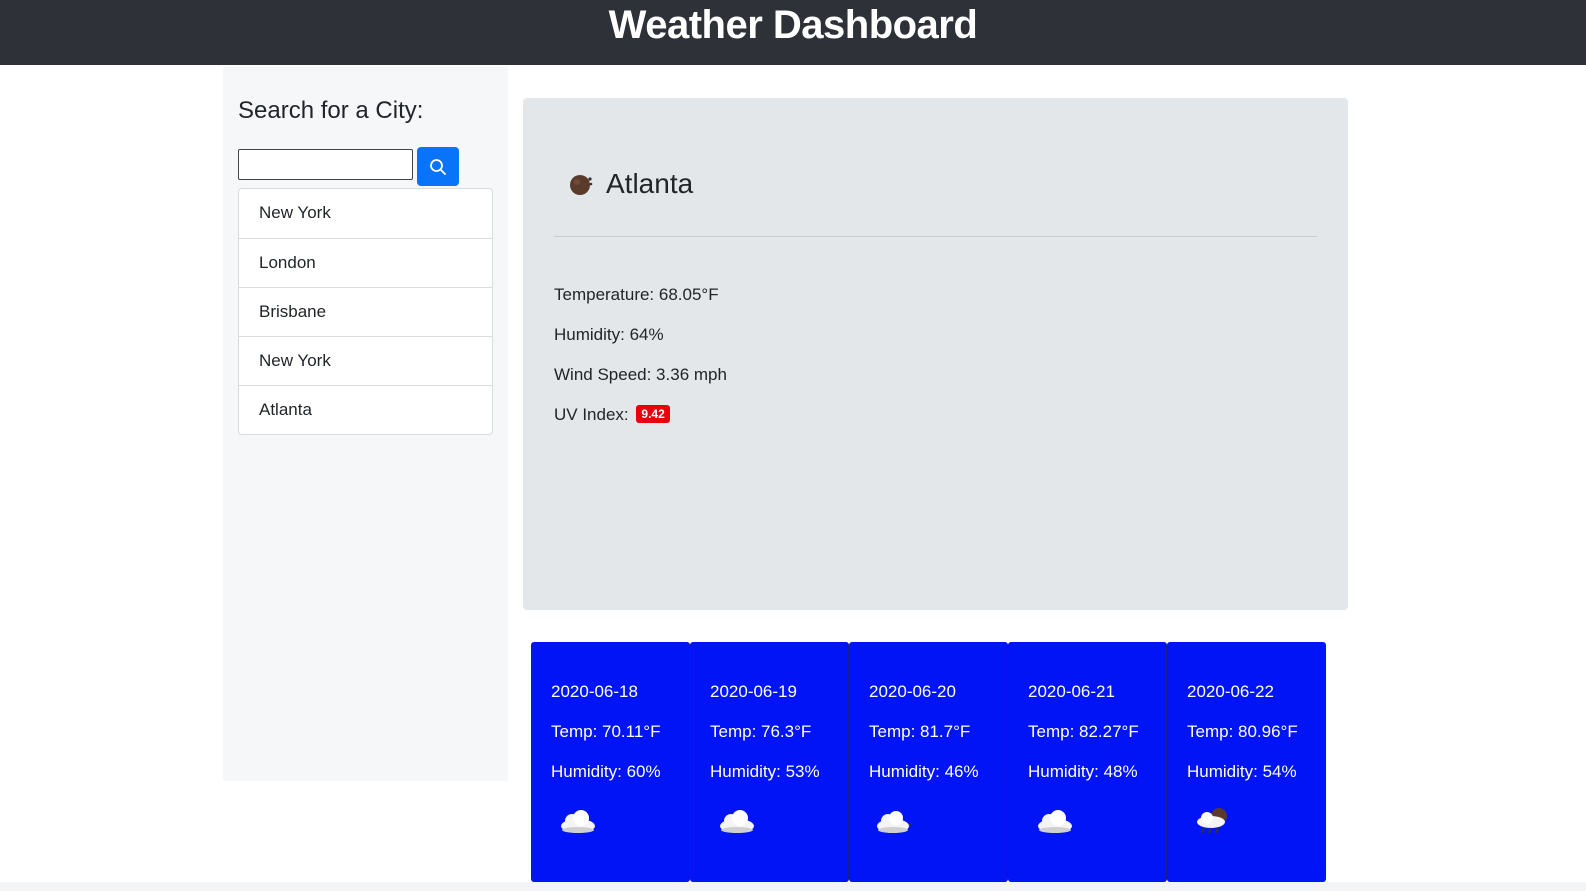 This screenshot has width=1586, height=891. I want to click on forecast-card: 2020-06-18 Temp: 70.11°F Humidity: 60%, so click(610, 762).